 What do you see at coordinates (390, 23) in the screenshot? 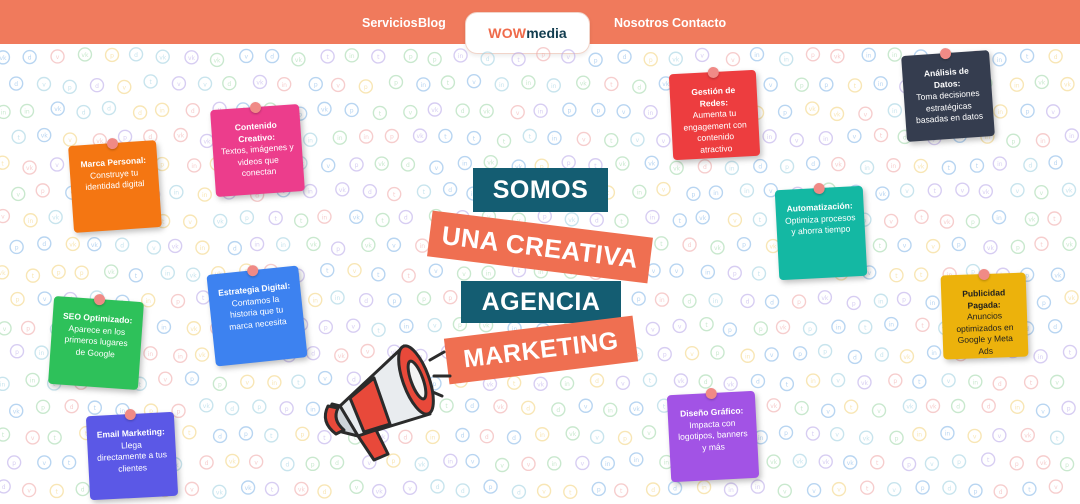
I see `nav-link-servicios: Servicios` at bounding box center [390, 23].